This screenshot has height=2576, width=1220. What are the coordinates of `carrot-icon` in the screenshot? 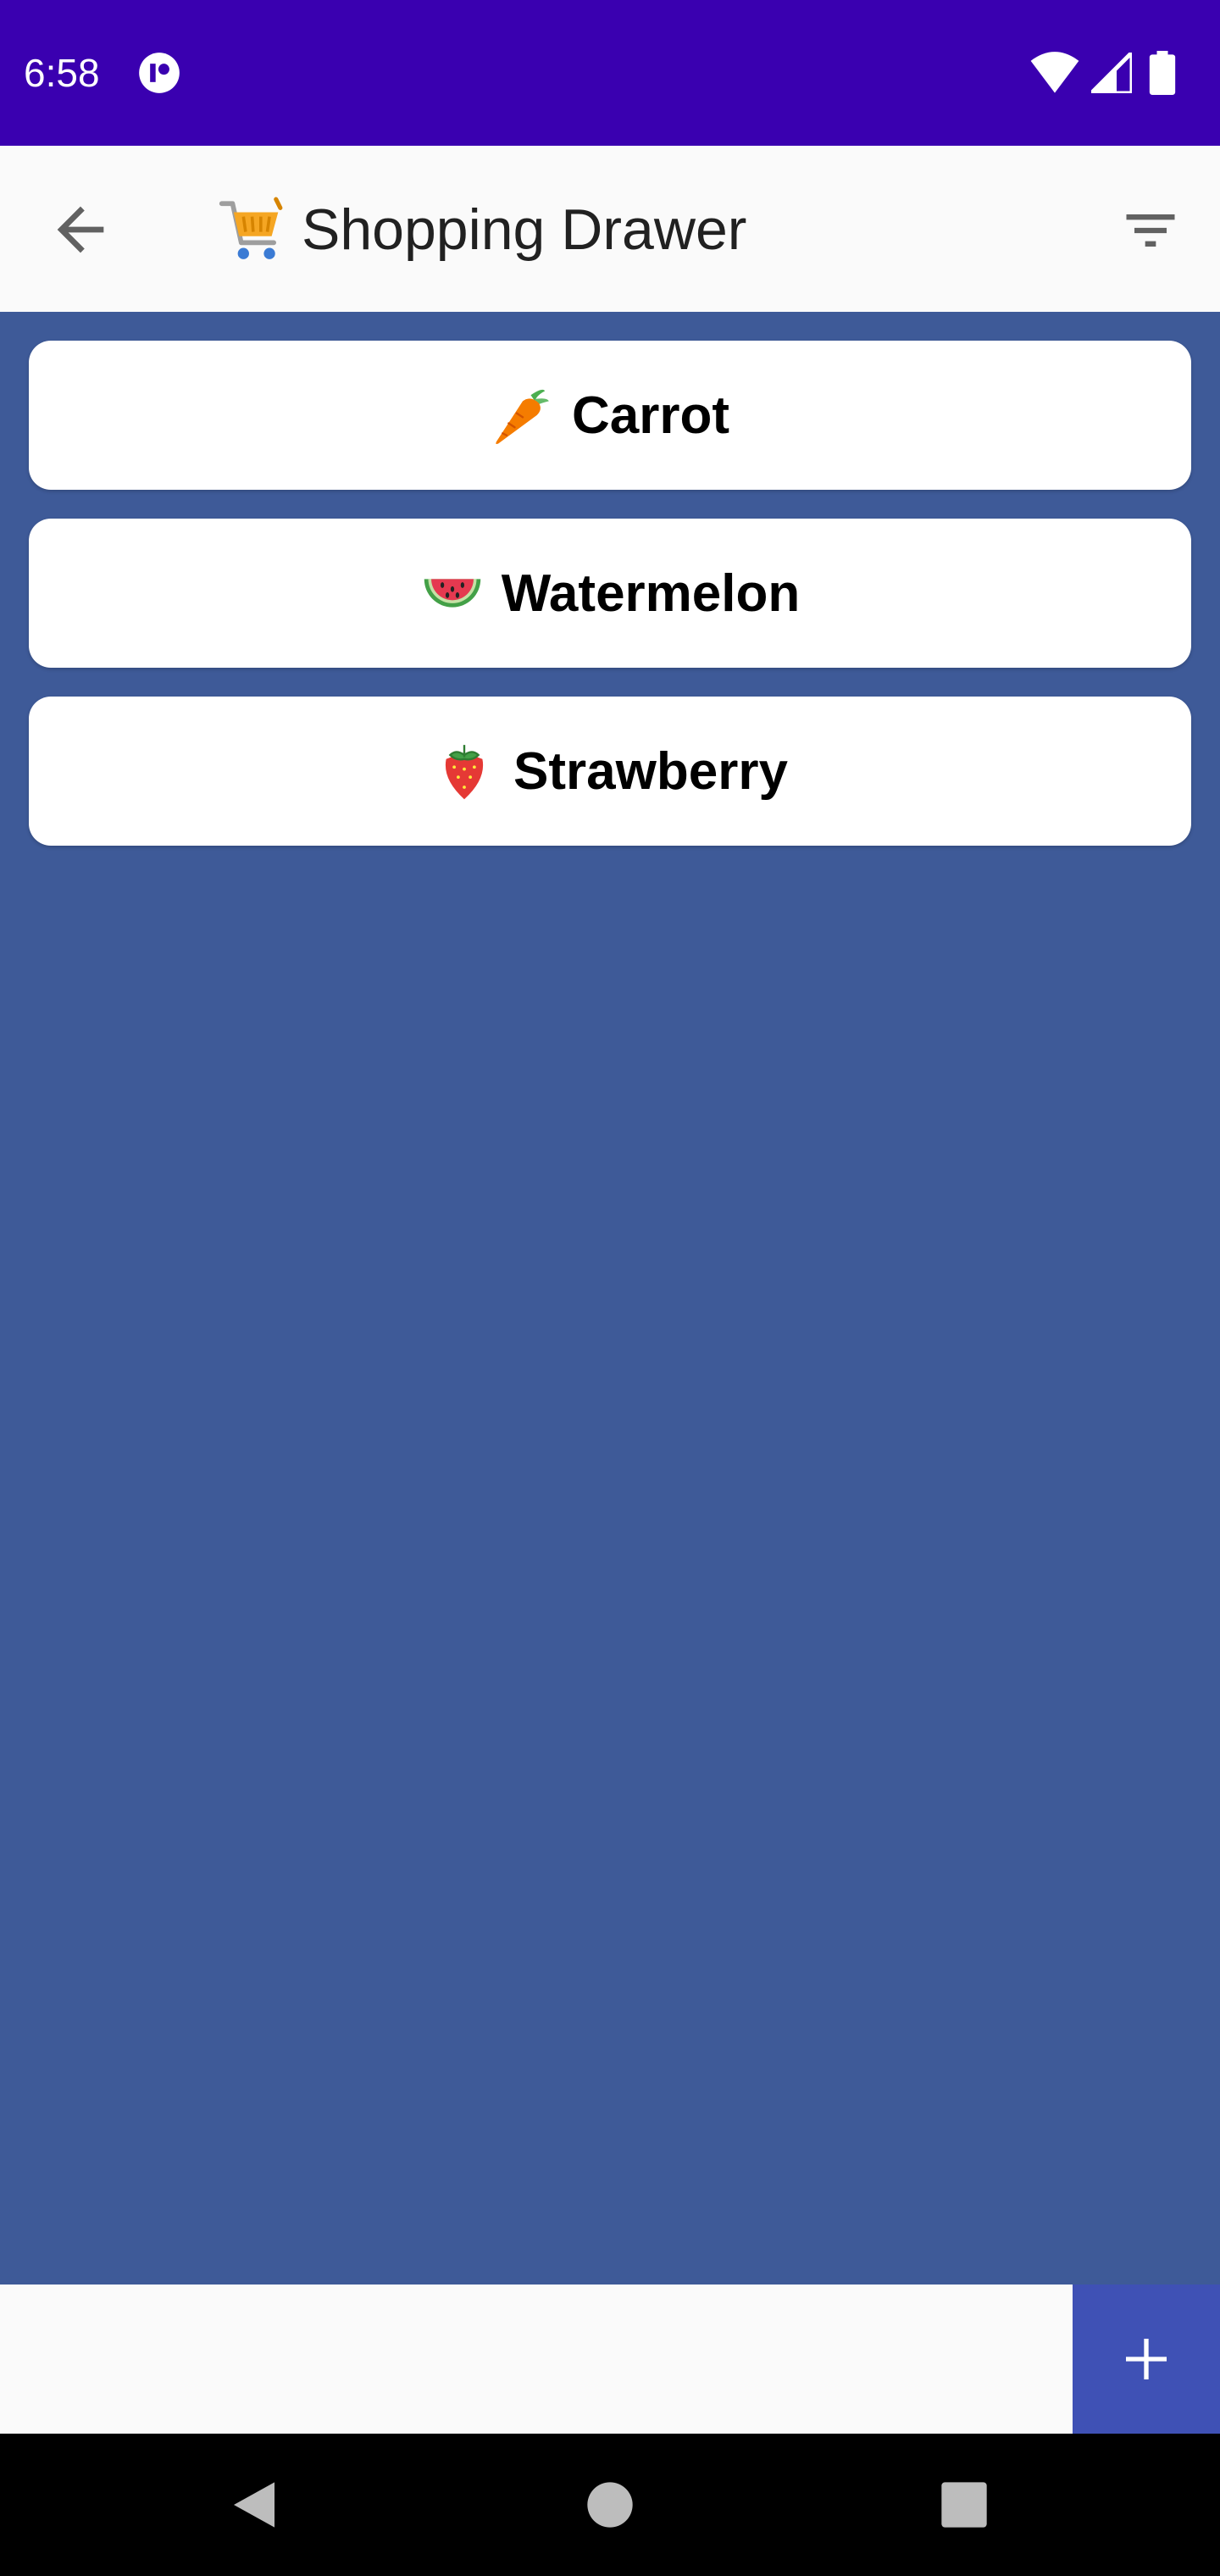 It's located at (522, 417).